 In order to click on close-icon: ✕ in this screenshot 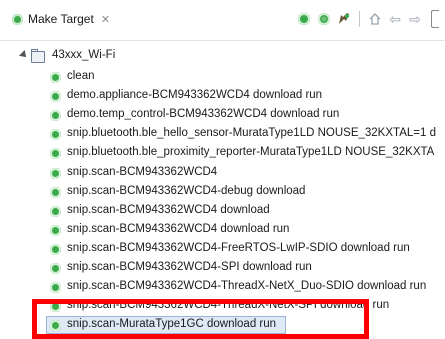, I will do `click(105, 19)`.